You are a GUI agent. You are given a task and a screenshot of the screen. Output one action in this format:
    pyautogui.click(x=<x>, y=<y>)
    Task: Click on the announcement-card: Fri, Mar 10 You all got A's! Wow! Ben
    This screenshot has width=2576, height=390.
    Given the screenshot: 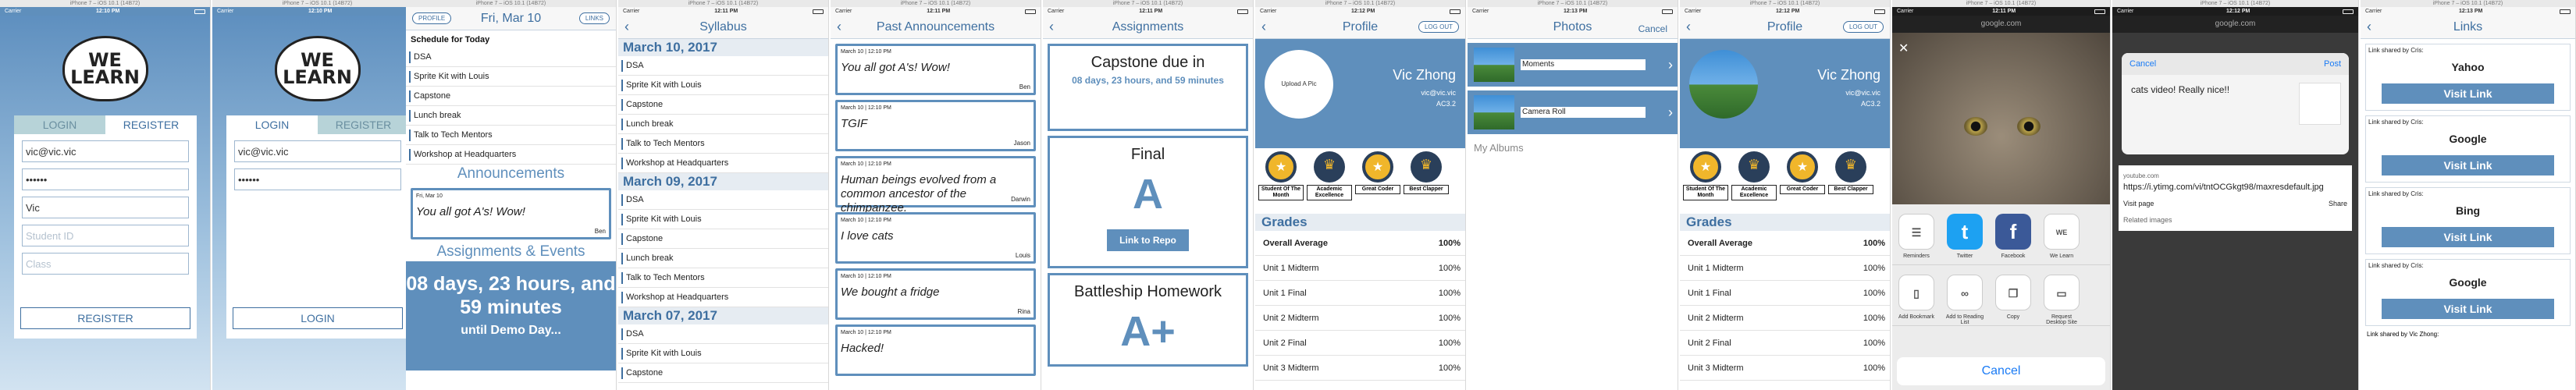 What is the action you would take?
    pyautogui.click(x=511, y=214)
    